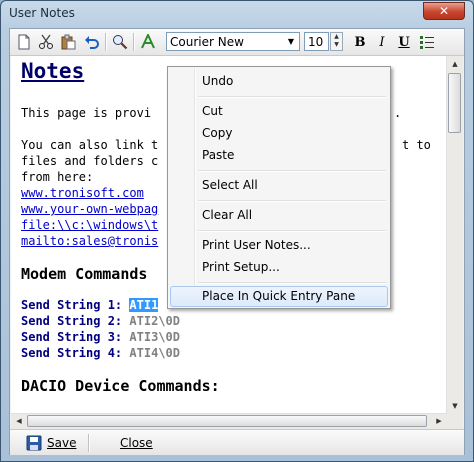  I want to click on font-name-select: Courier New ▼, so click(233, 41).